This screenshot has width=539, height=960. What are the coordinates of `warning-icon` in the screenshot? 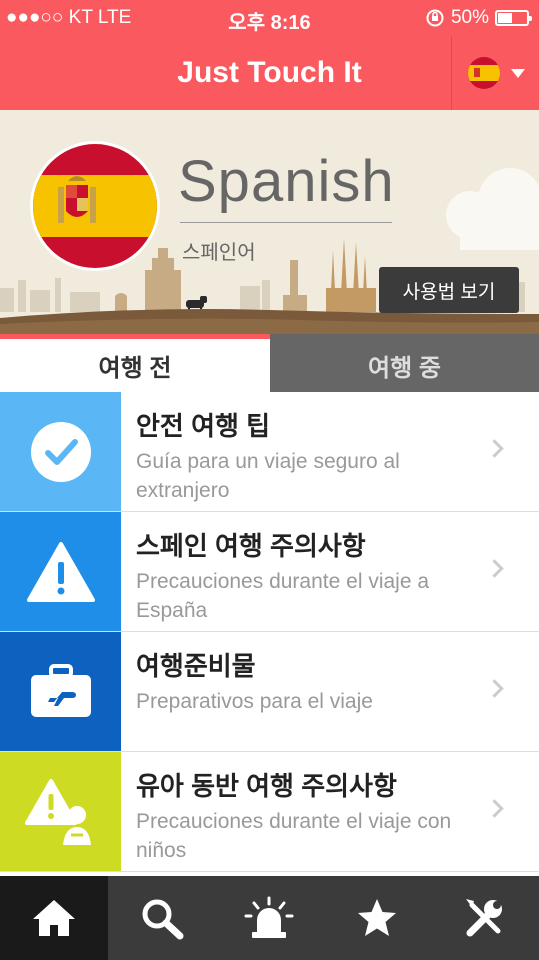 It's located at (60, 571).